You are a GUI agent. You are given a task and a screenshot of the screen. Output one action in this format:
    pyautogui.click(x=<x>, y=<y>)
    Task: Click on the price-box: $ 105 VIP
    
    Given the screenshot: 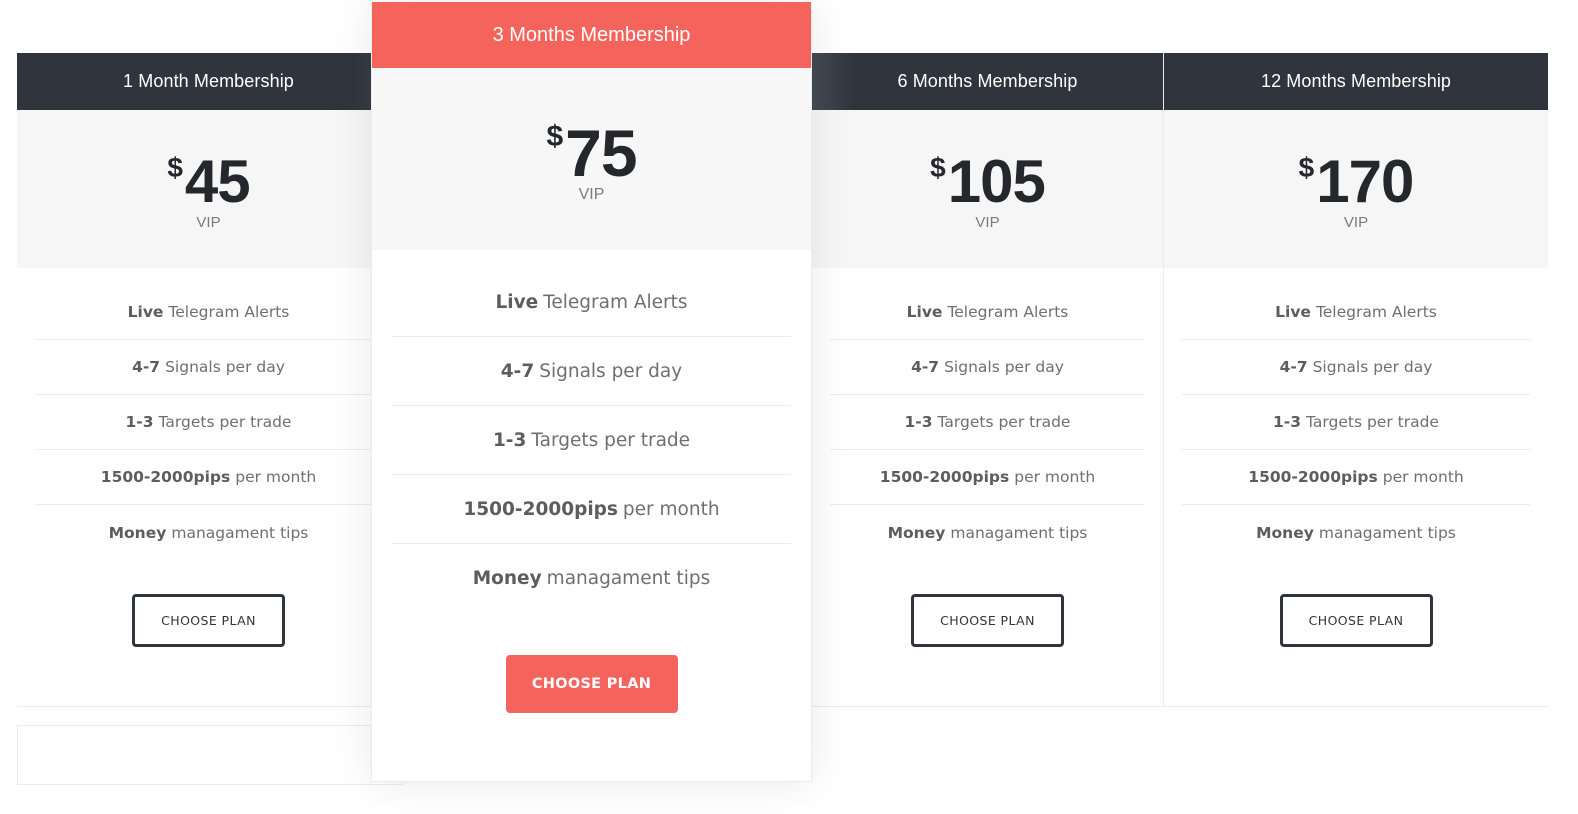 What is the action you would take?
    pyautogui.click(x=987, y=189)
    